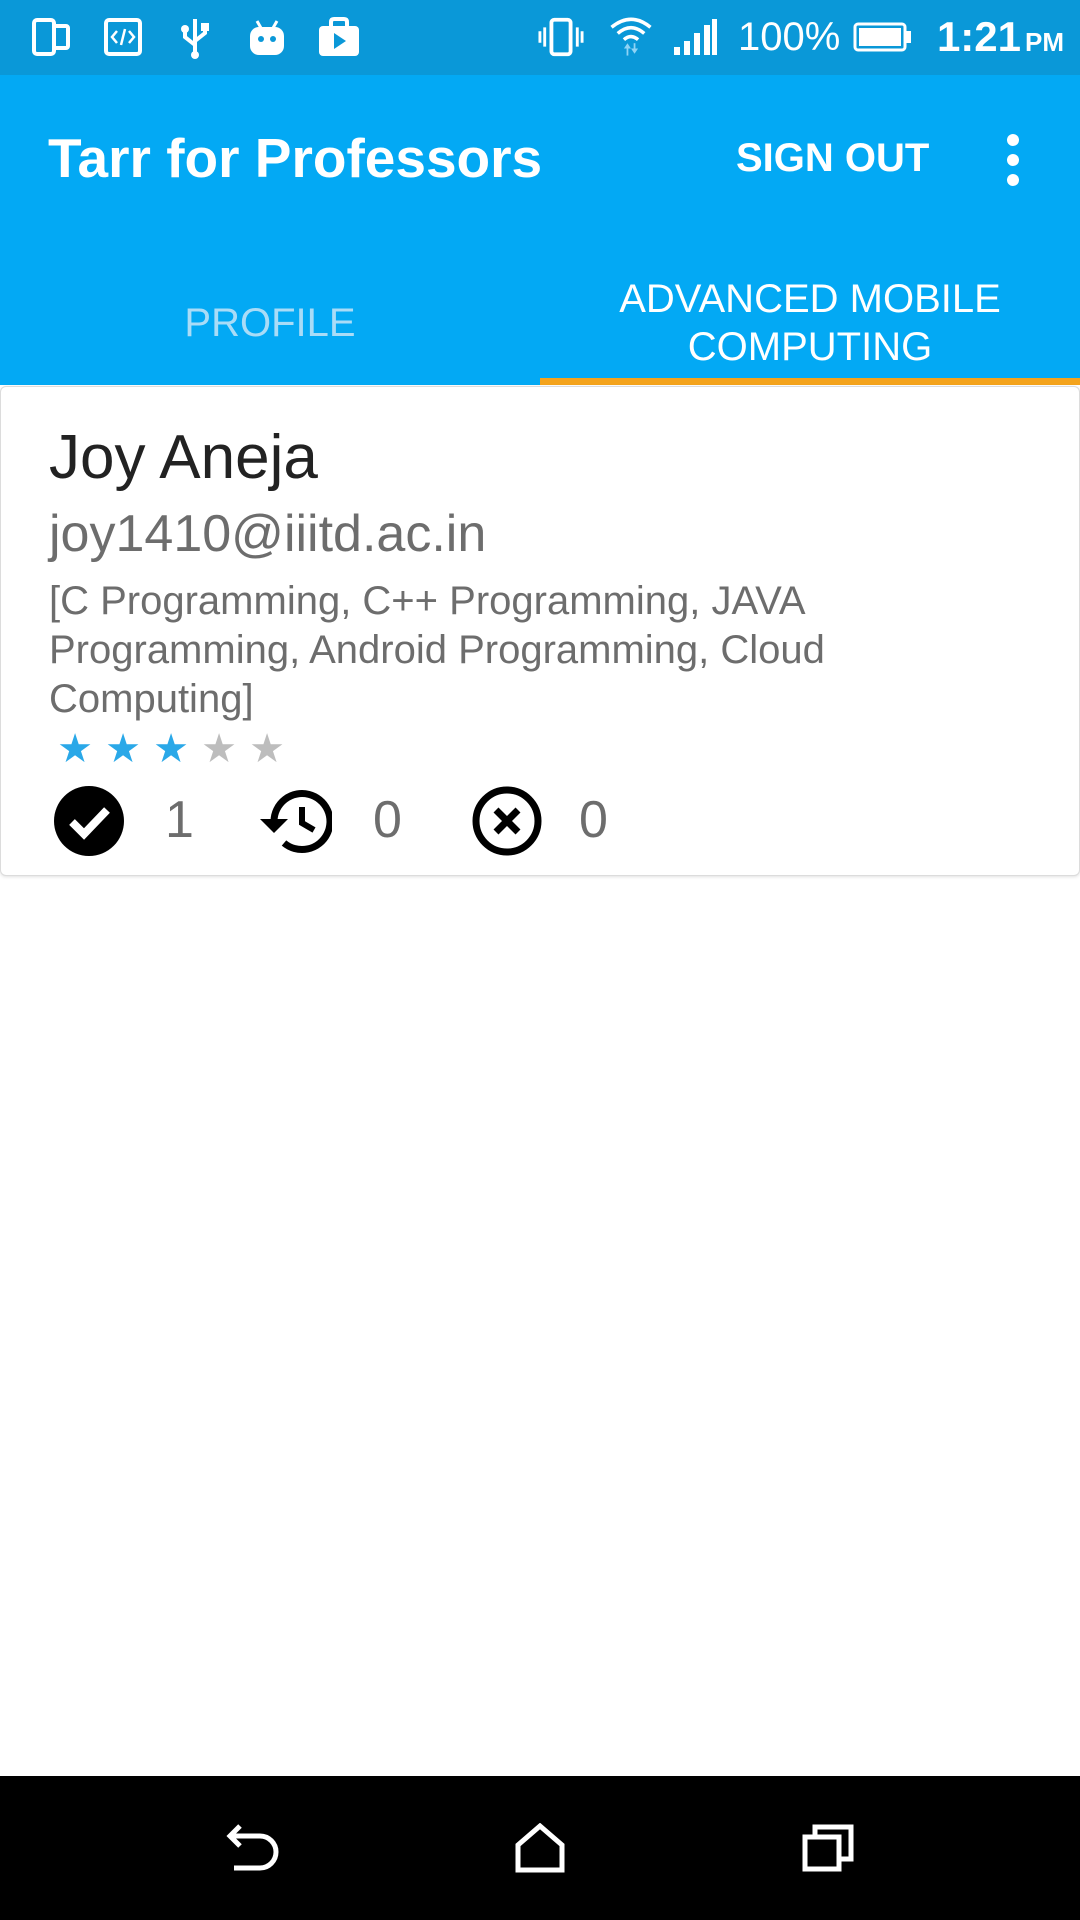  Describe the element at coordinates (51, 37) in the screenshot. I see `dual-screen-icon` at that location.